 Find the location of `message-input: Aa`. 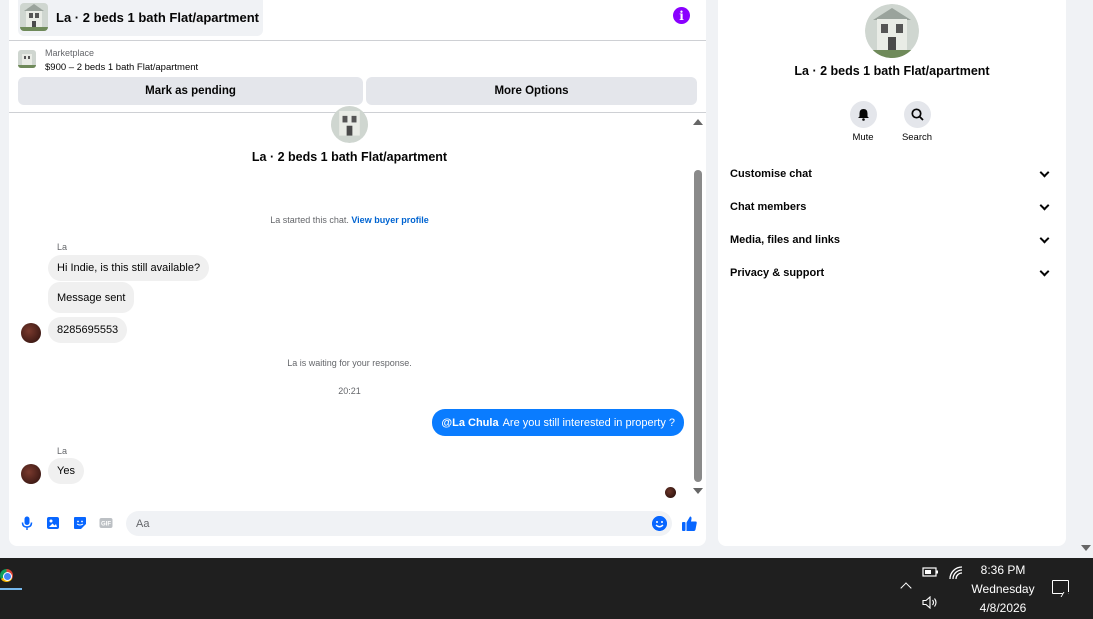

message-input: Aa is located at coordinates (399, 523).